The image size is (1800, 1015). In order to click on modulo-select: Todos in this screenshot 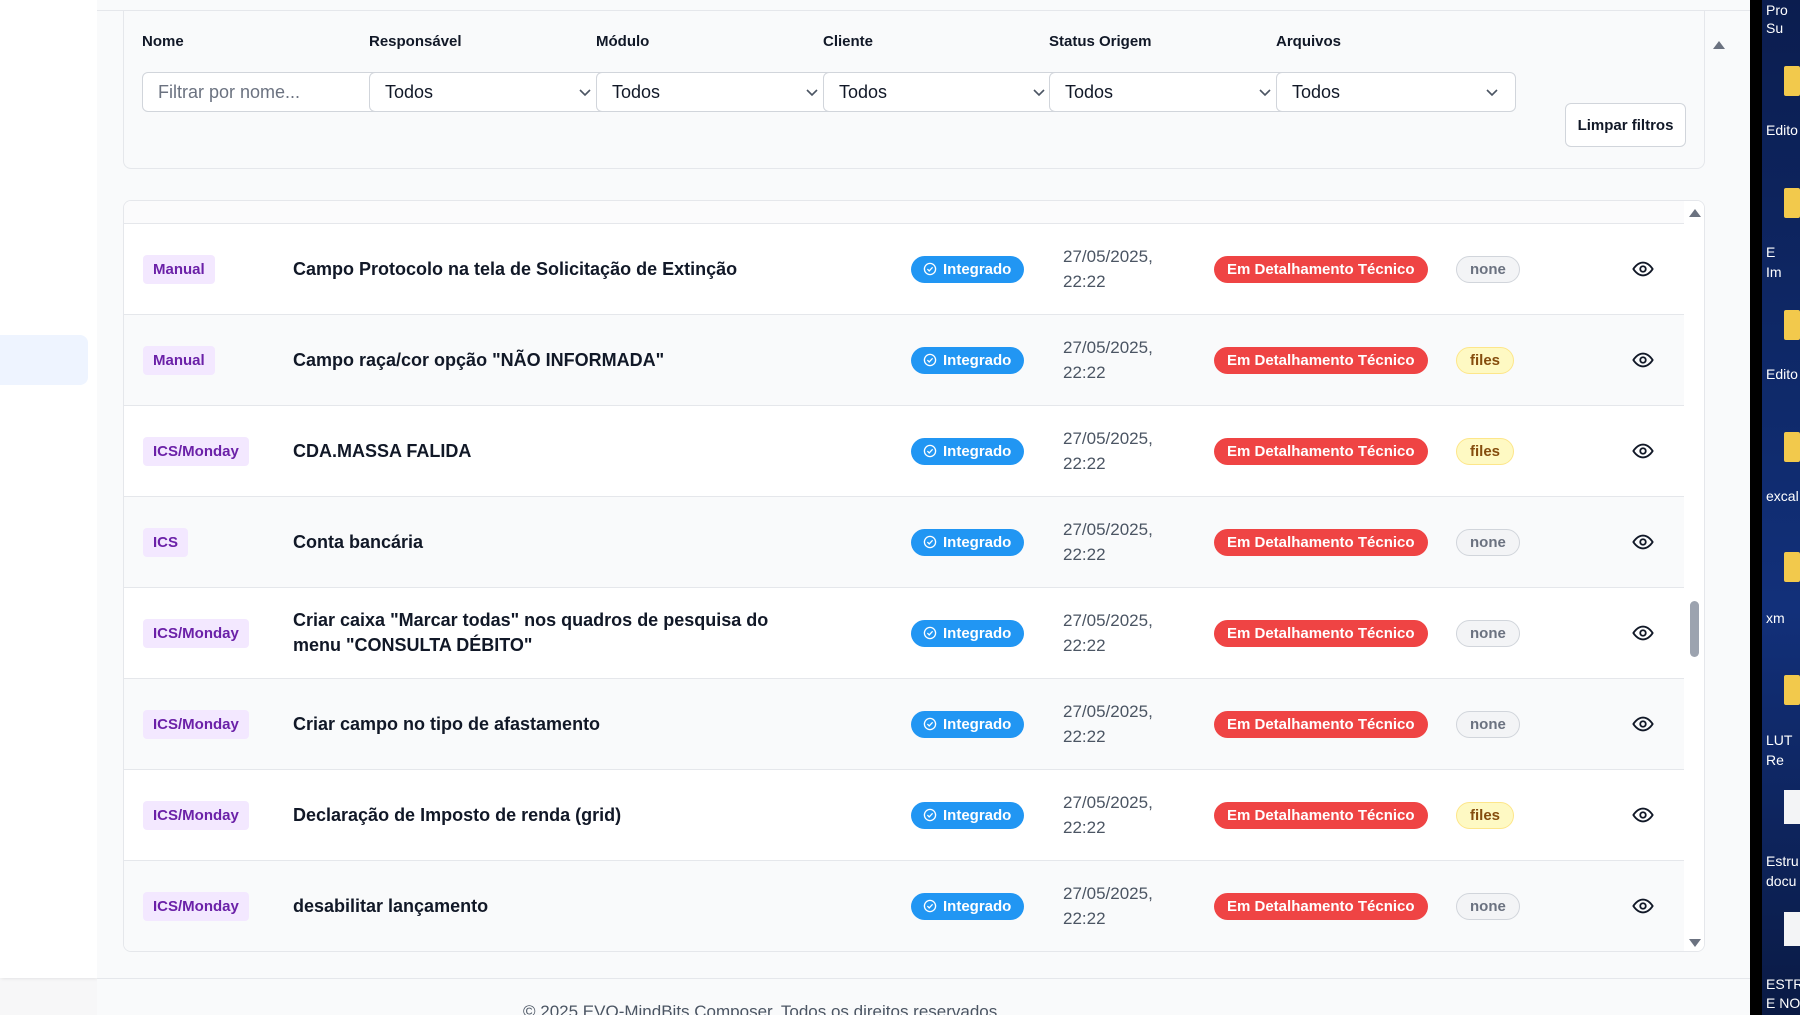, I will do `click(716, 92)`.